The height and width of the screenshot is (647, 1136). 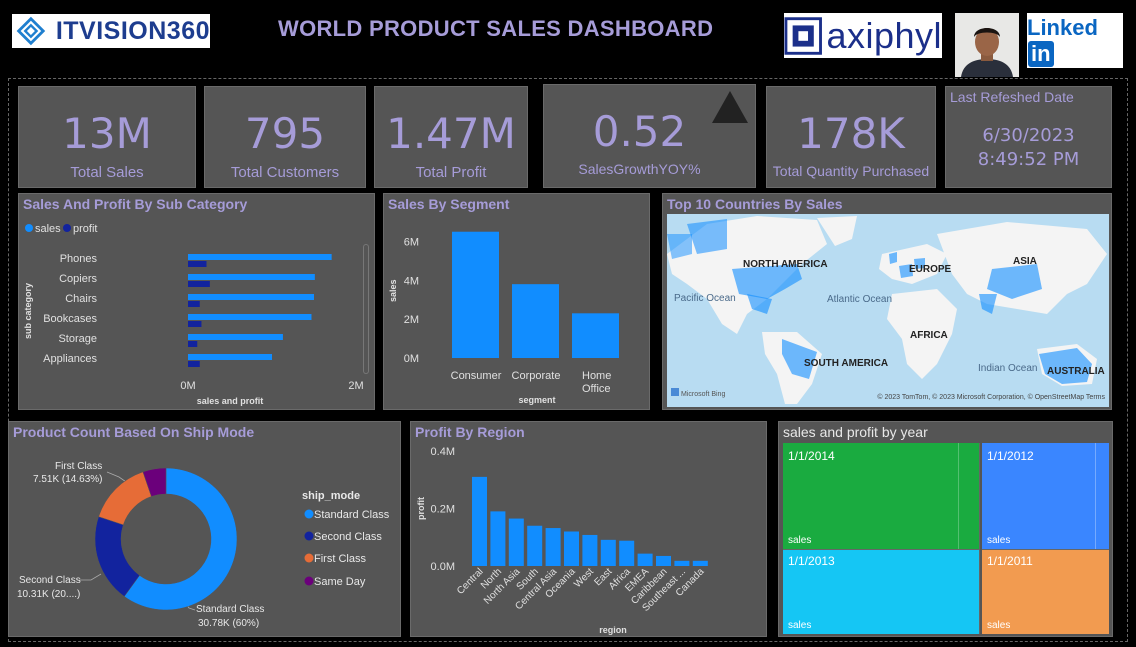 What do you see at coordinates (48, 229) in the screenshot?
I see `legend-sales-label: sales` at bounding box center [48, 229].